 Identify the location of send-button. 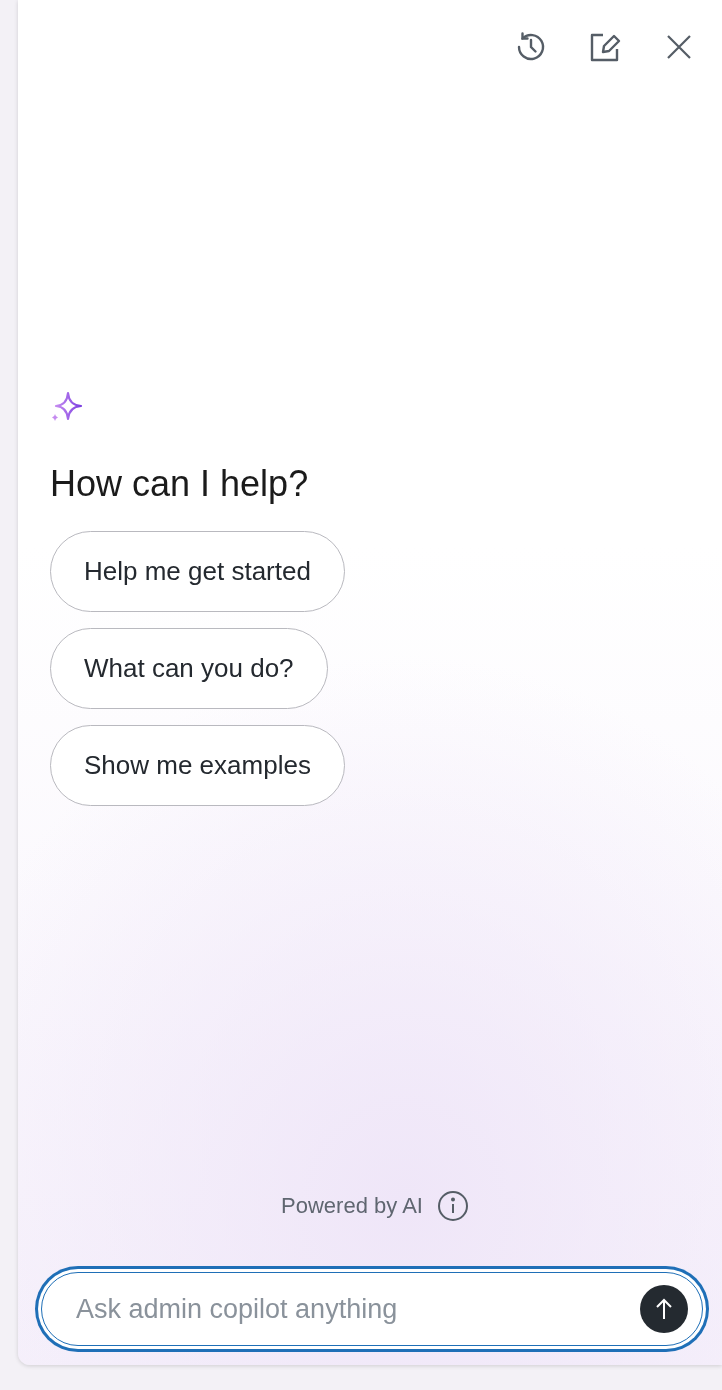
(664, 1309).